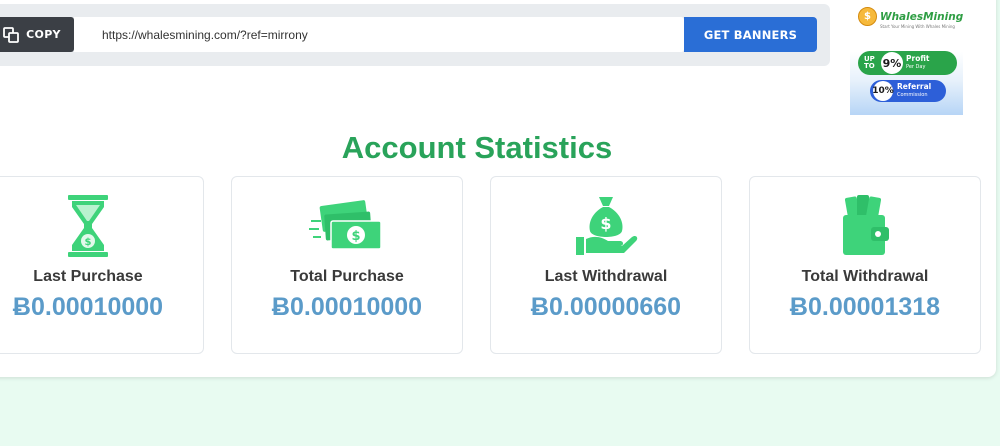 The image size is (1000, 446). Describe the element at coordinates (918, 58) in the screenshot. I see `ad-profit-label: Profit` at that location.